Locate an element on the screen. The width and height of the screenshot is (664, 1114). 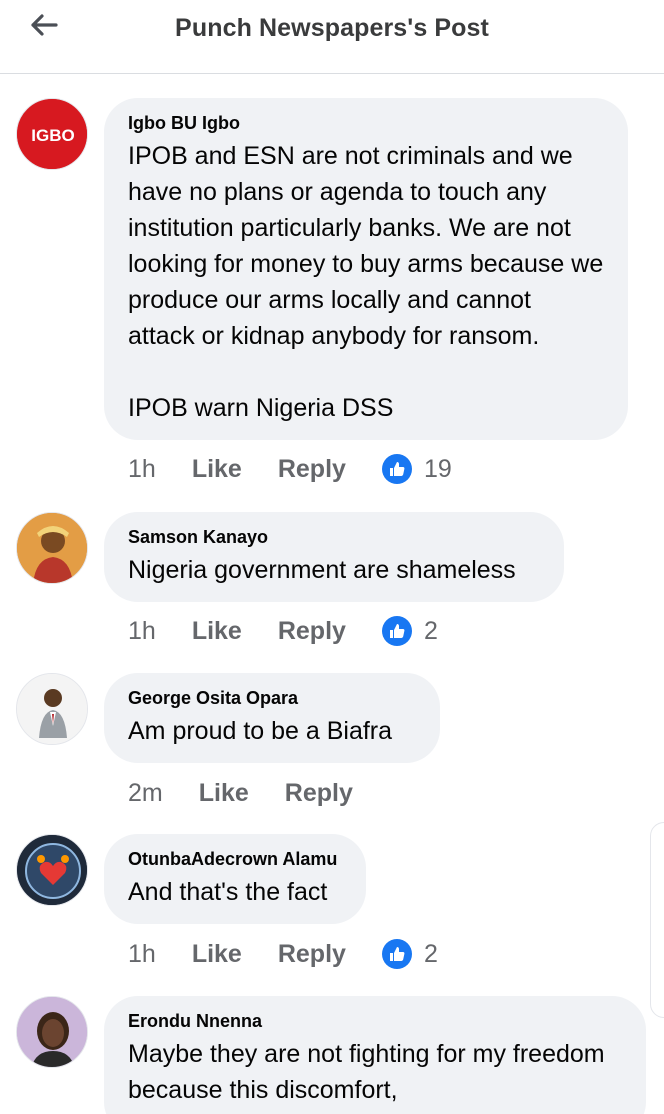
comment-text: Am proud to be a Biafra is located at coordinates (260, 731).